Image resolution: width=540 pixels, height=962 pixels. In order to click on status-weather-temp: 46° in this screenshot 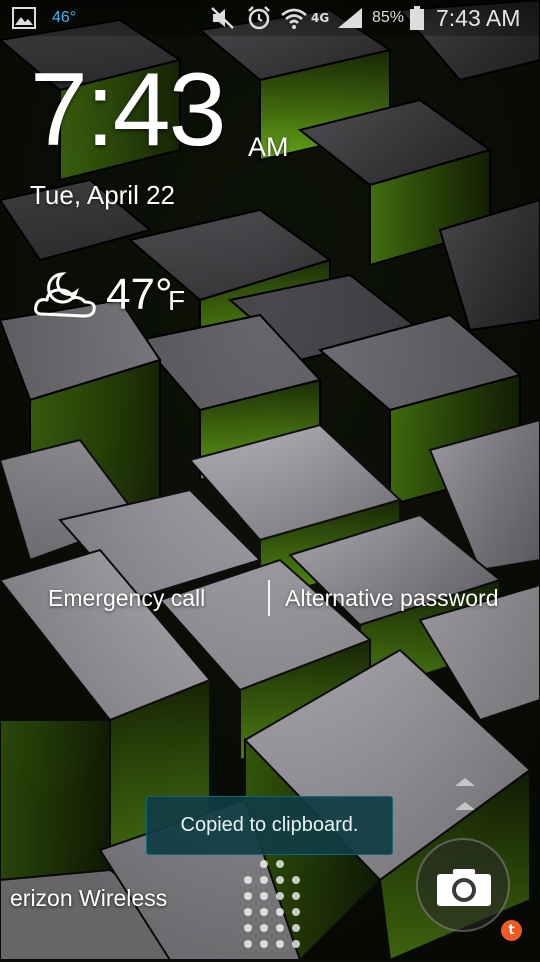, I will do `click(64, 17)`.